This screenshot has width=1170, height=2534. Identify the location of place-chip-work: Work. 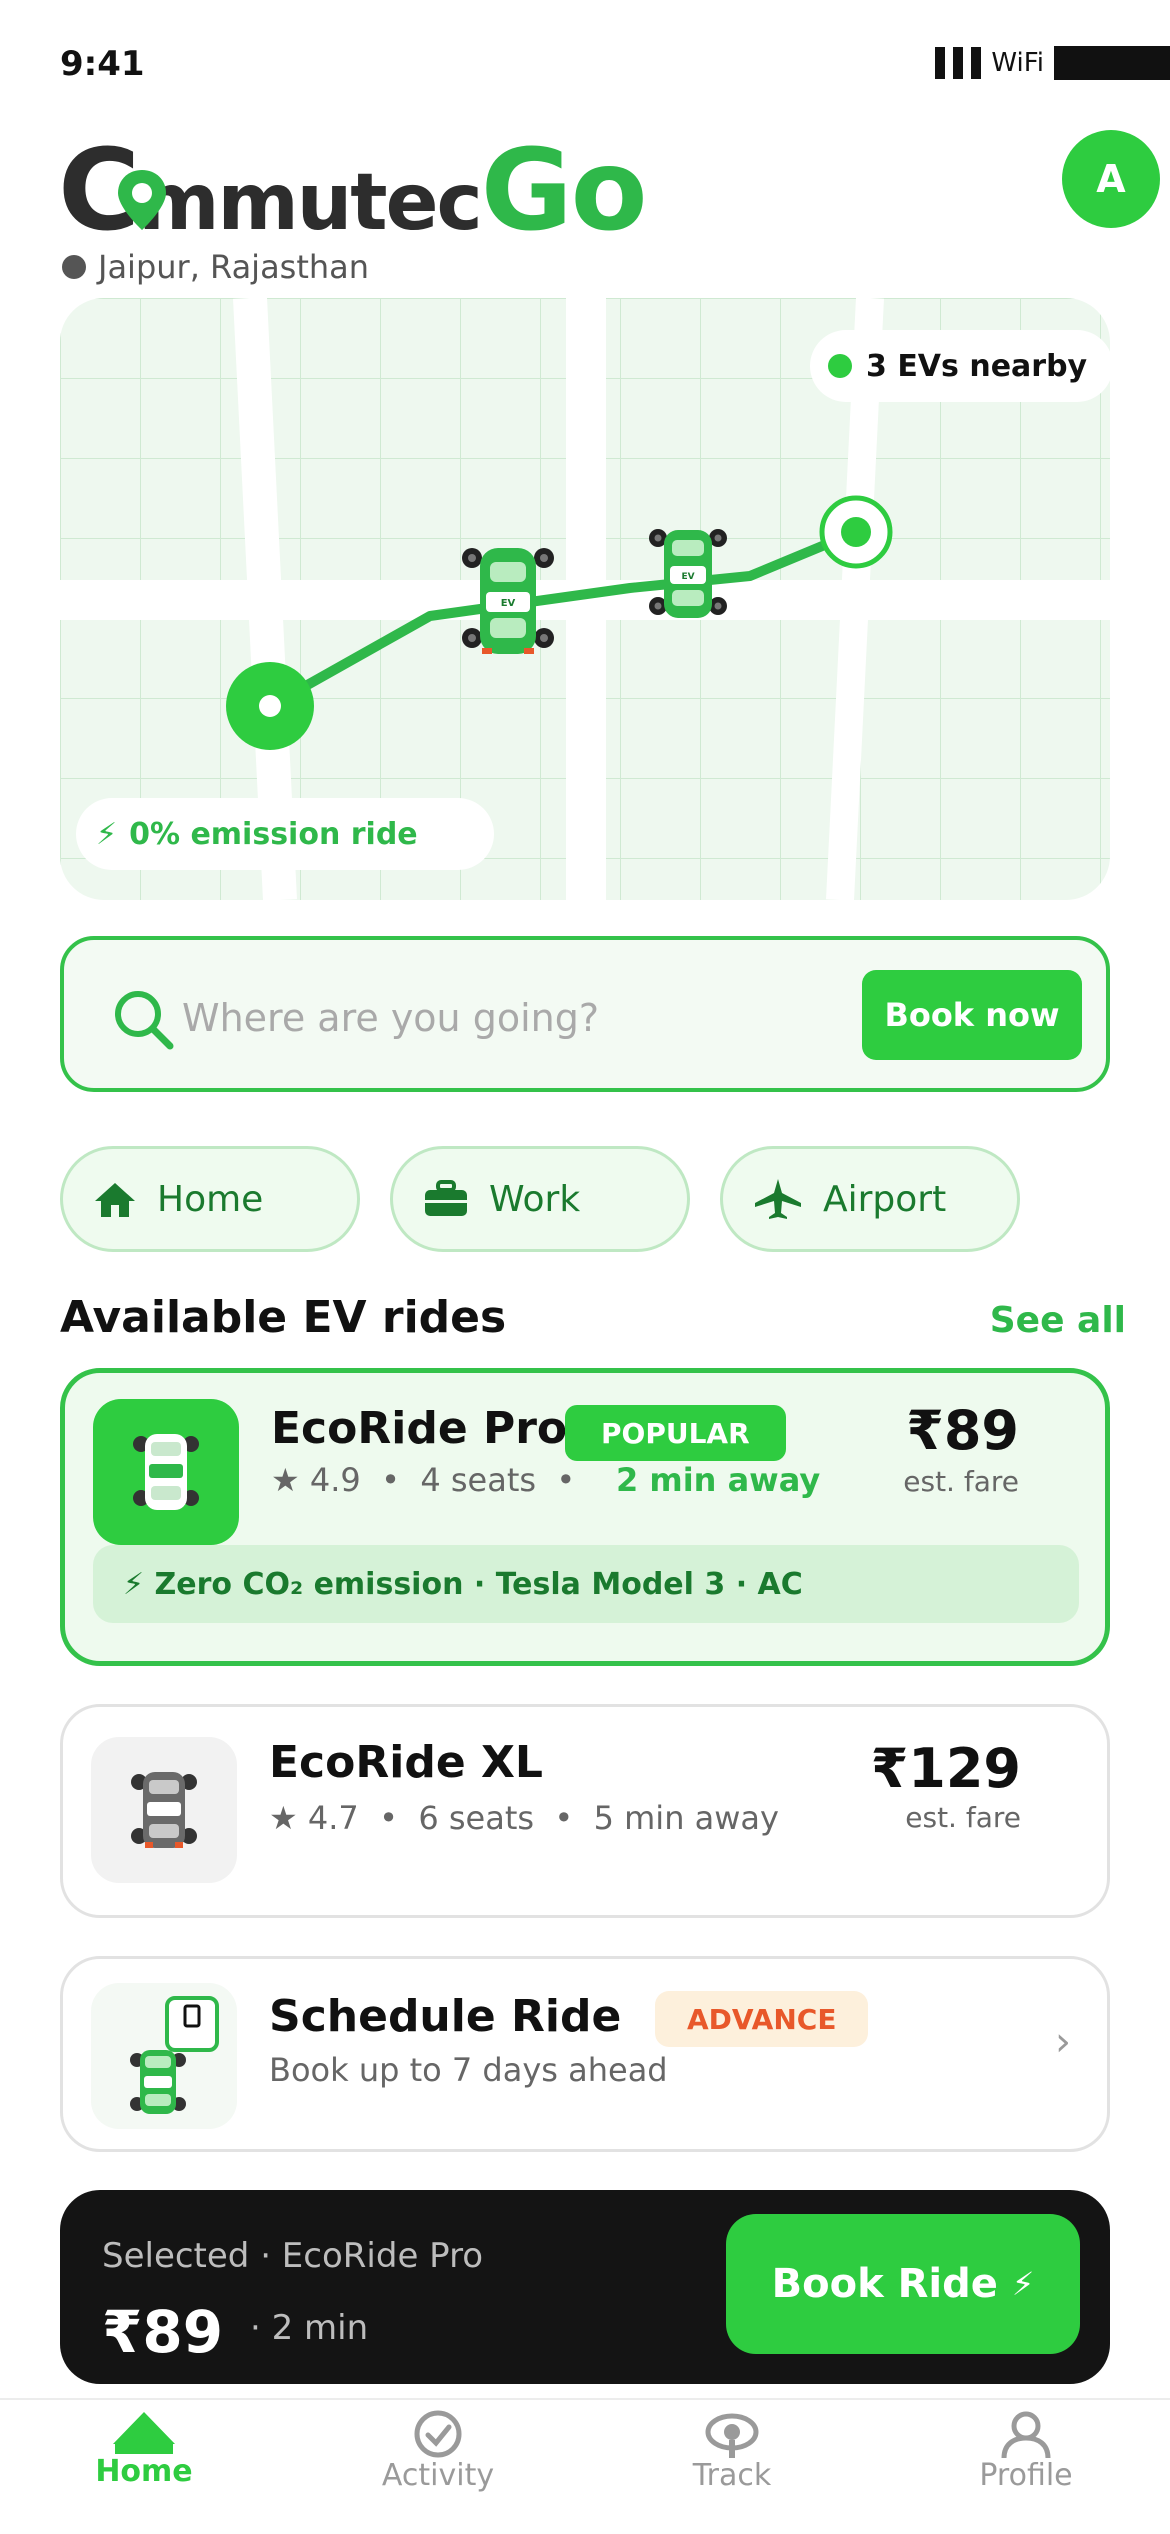
(540, 1199).